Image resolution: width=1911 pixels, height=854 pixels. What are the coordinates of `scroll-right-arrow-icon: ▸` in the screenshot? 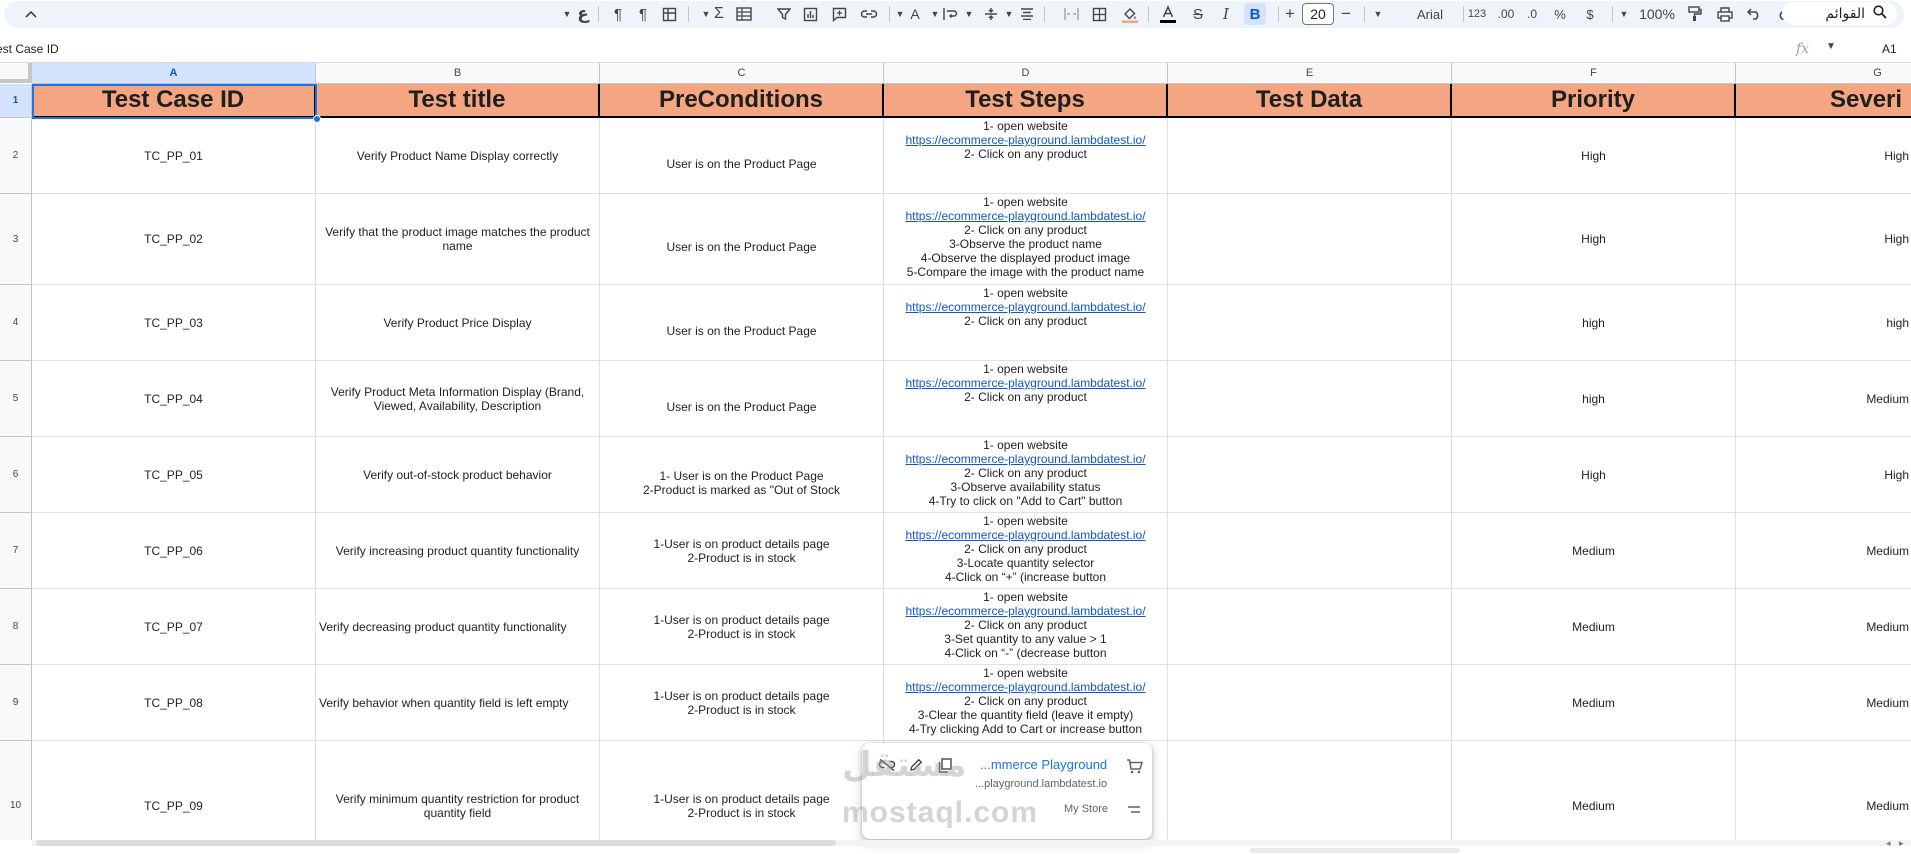 It's located at (1901, 843).